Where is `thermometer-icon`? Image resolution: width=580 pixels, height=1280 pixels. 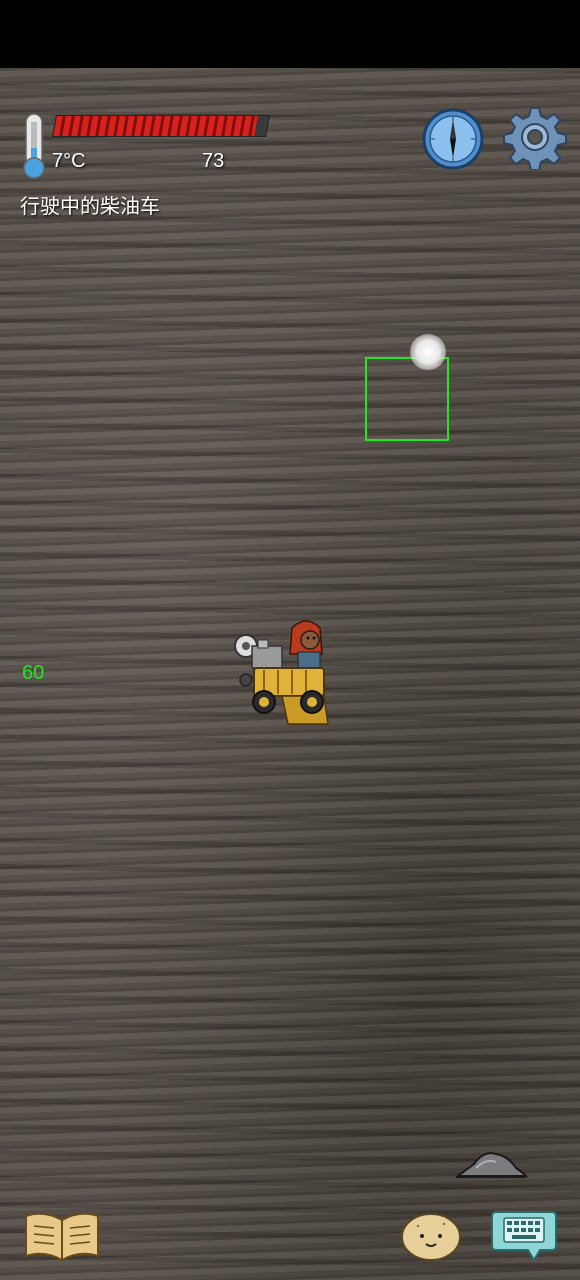 thermometer-icon is located at coordinates (34, 146).